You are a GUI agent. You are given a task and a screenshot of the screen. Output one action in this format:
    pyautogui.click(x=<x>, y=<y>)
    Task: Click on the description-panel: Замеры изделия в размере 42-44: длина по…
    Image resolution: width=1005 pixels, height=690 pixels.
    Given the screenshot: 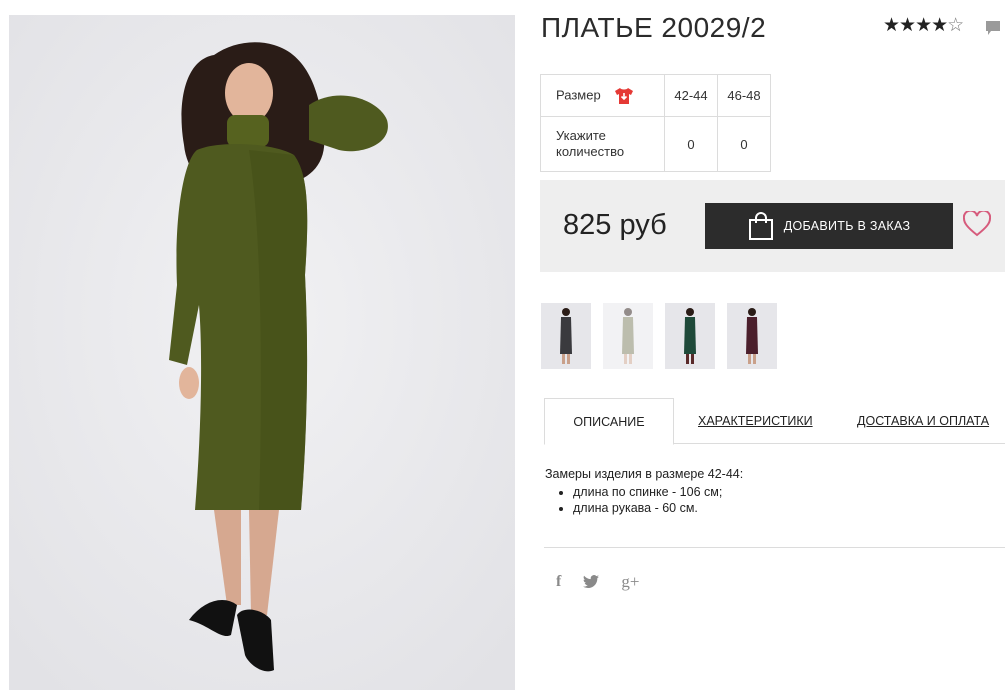 What is the action you would take?
    pyautogui.click(x=644, y=491)
    